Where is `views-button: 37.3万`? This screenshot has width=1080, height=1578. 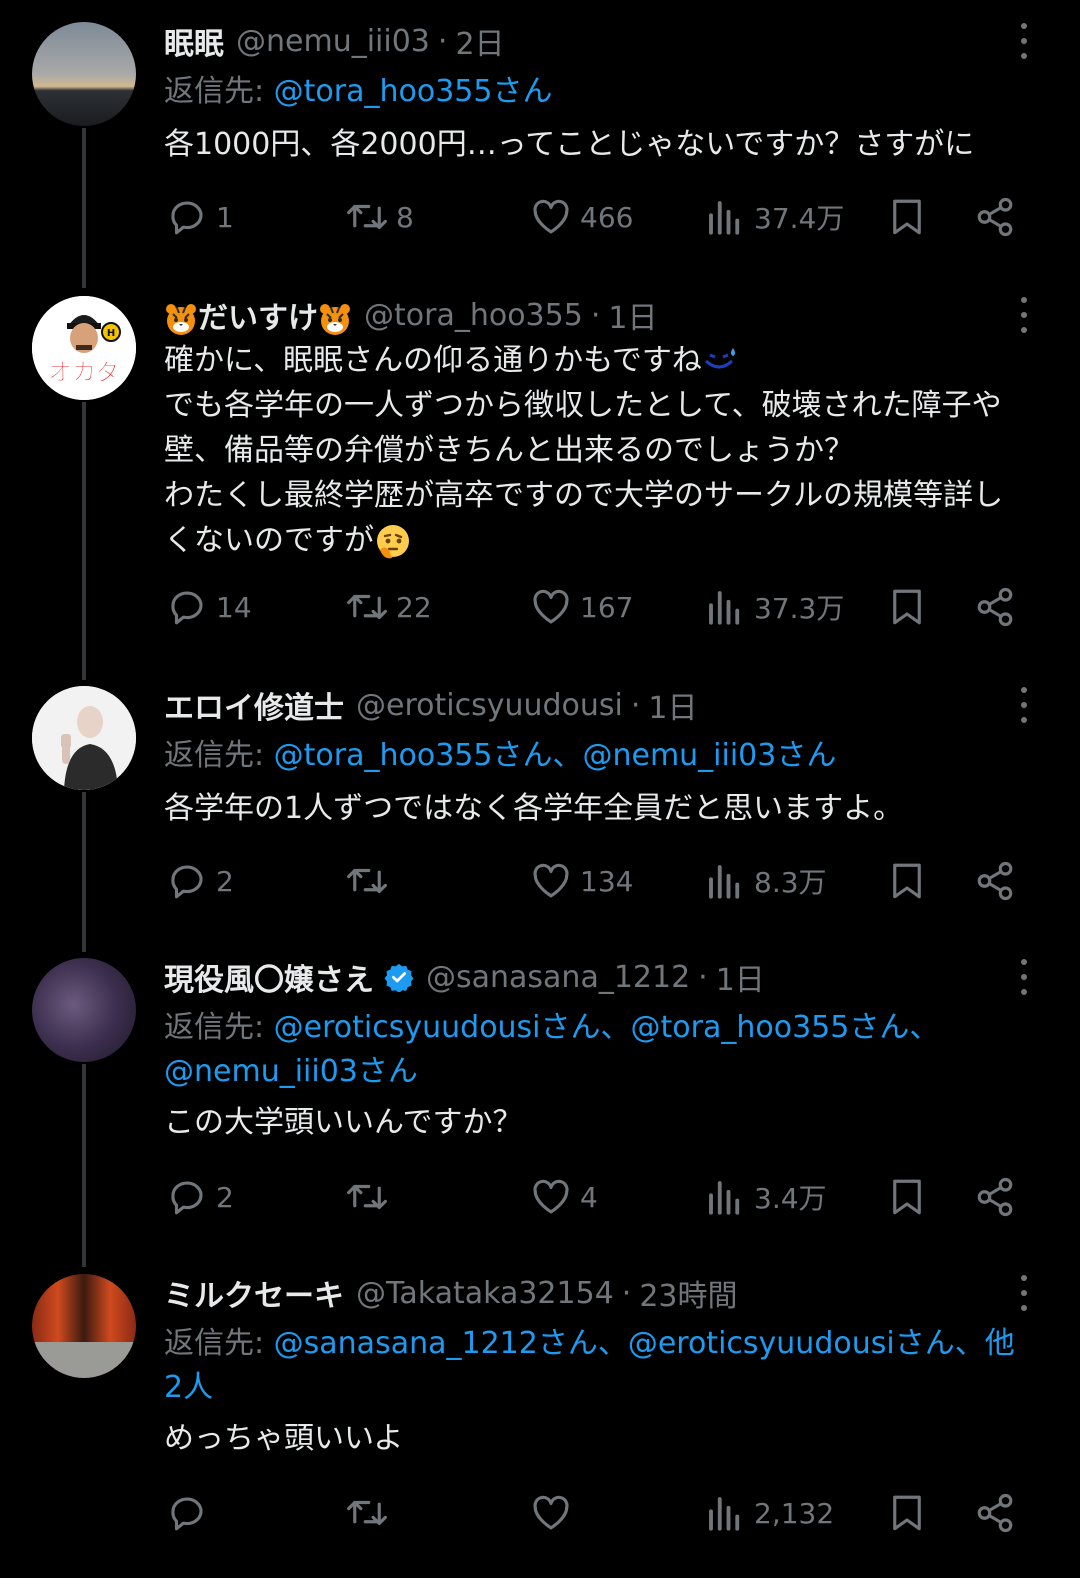
views-button: 37.3万 is located at coordinates (774, 607).